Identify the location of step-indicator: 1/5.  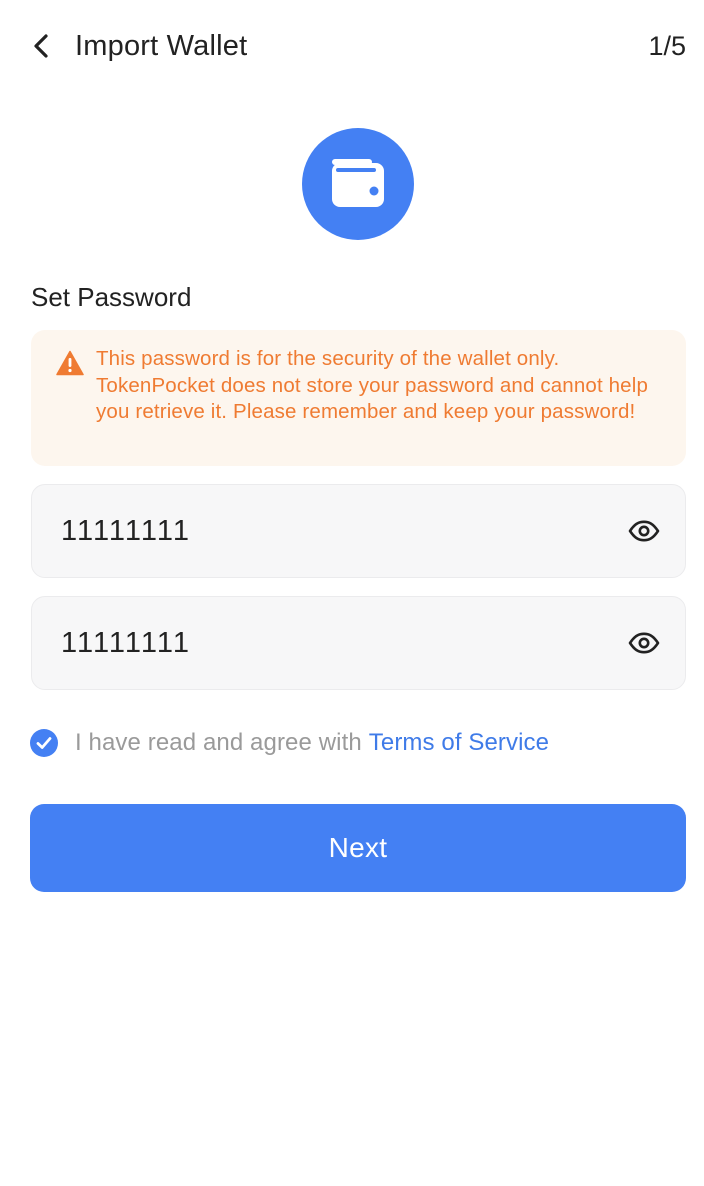
(667, 46).